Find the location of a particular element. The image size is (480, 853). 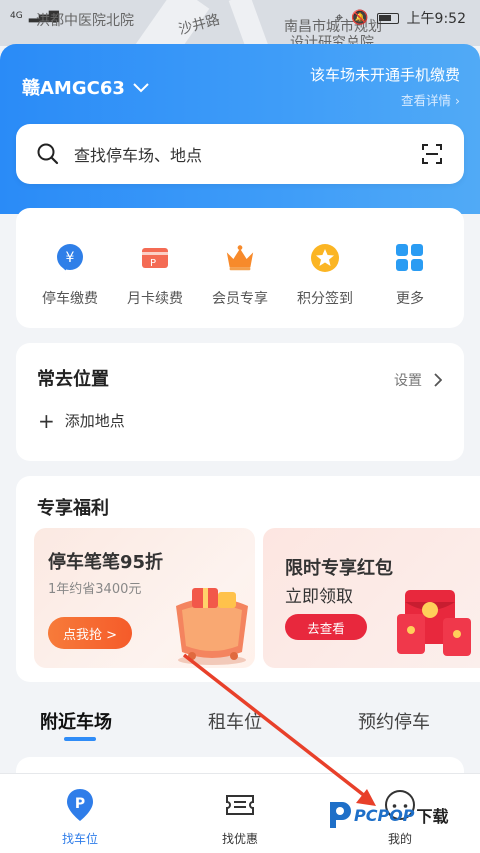

tab-reserve-parking: 预约停车 is located at coordinates (394, 721).